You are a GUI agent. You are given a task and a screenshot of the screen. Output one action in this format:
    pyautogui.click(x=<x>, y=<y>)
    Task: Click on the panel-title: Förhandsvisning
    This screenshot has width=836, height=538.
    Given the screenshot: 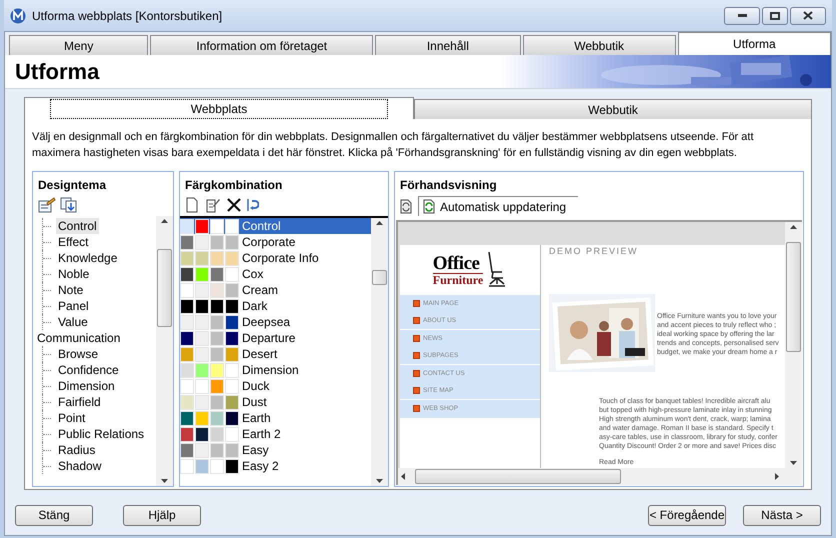 What is the action you would take?
    pyautogui.click(x=448, y=185)
    